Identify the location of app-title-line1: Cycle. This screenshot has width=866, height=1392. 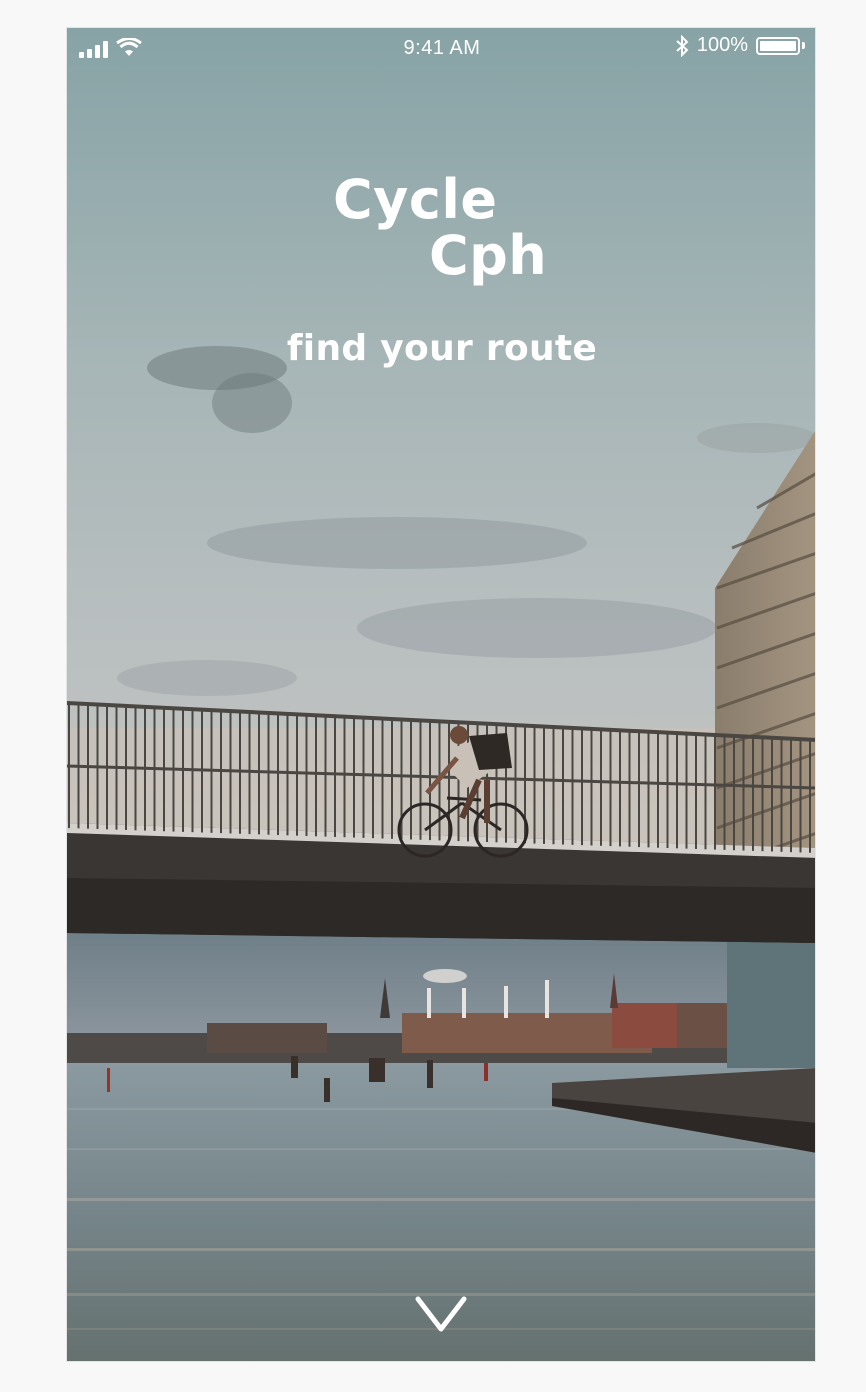
(415, 199).